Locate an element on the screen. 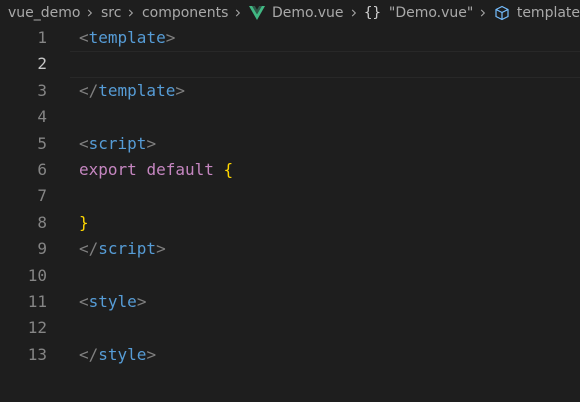 The width and height of the screenshot is (580, 402). line-number: 12 is located at coordinates (37, 328).